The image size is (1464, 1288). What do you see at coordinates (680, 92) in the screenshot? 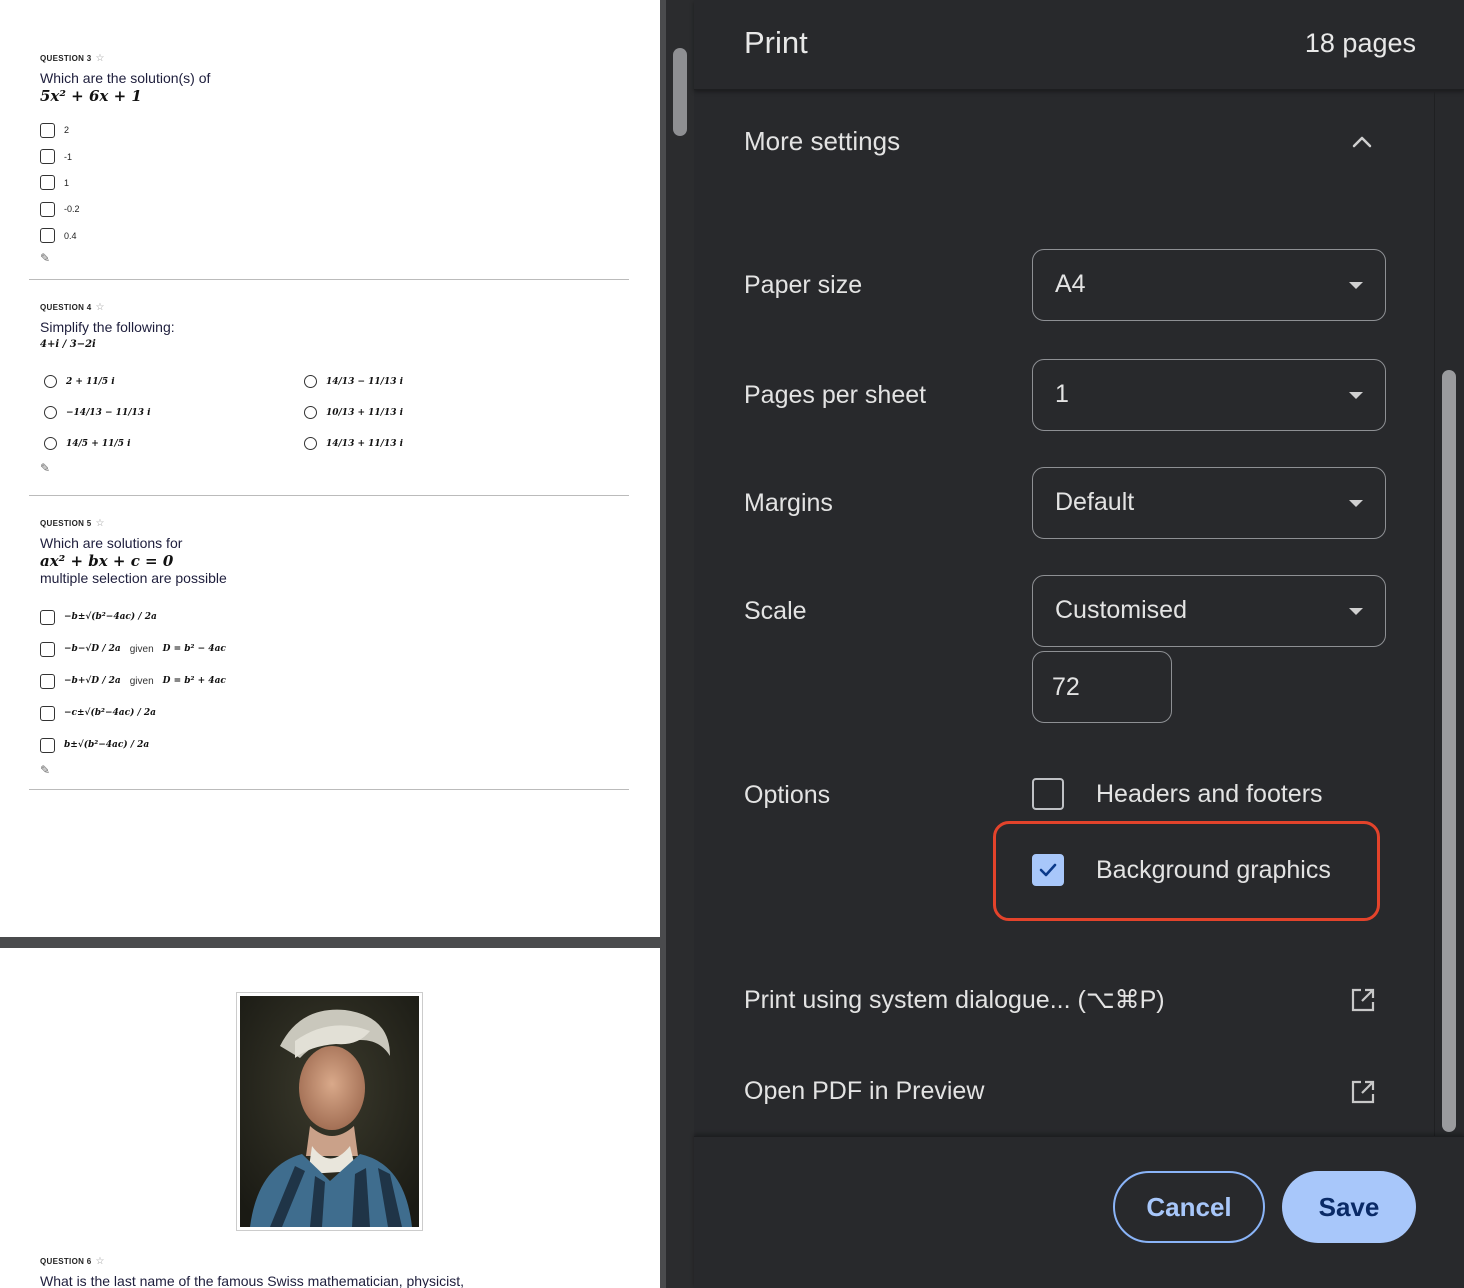
I see `preview-scrollbar-thumb` at bounding box center [680, 92].